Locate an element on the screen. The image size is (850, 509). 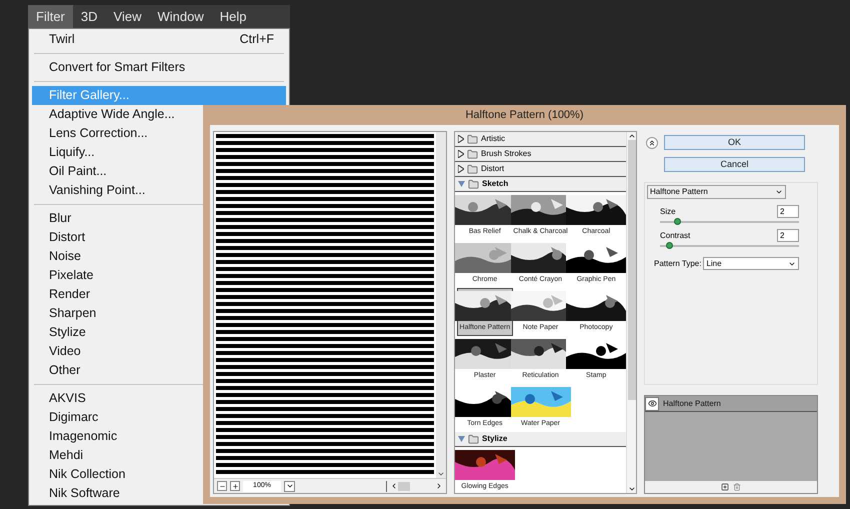
layer-row: Halftone Pattern is located at coordinates (731, 404).